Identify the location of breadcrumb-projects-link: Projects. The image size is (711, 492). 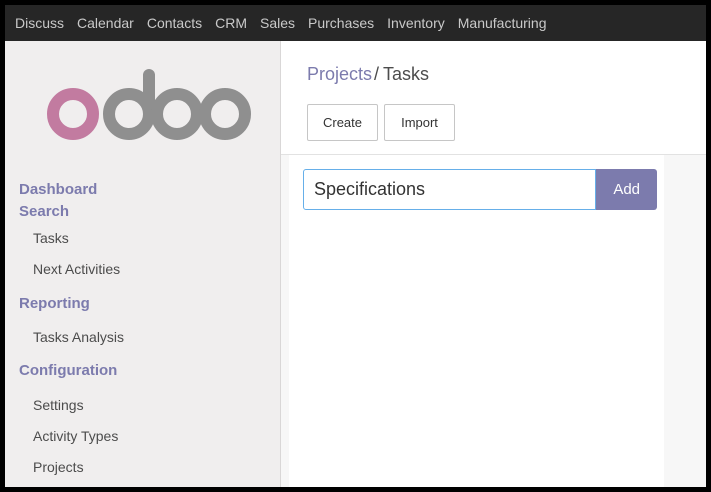
(339, 74).